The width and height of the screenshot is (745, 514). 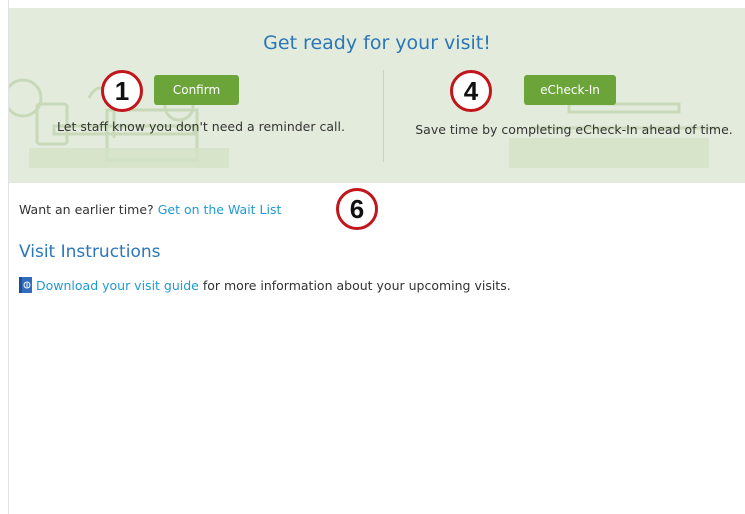 I want to click on step-marker-6: 6, so click(x=357, y=209).